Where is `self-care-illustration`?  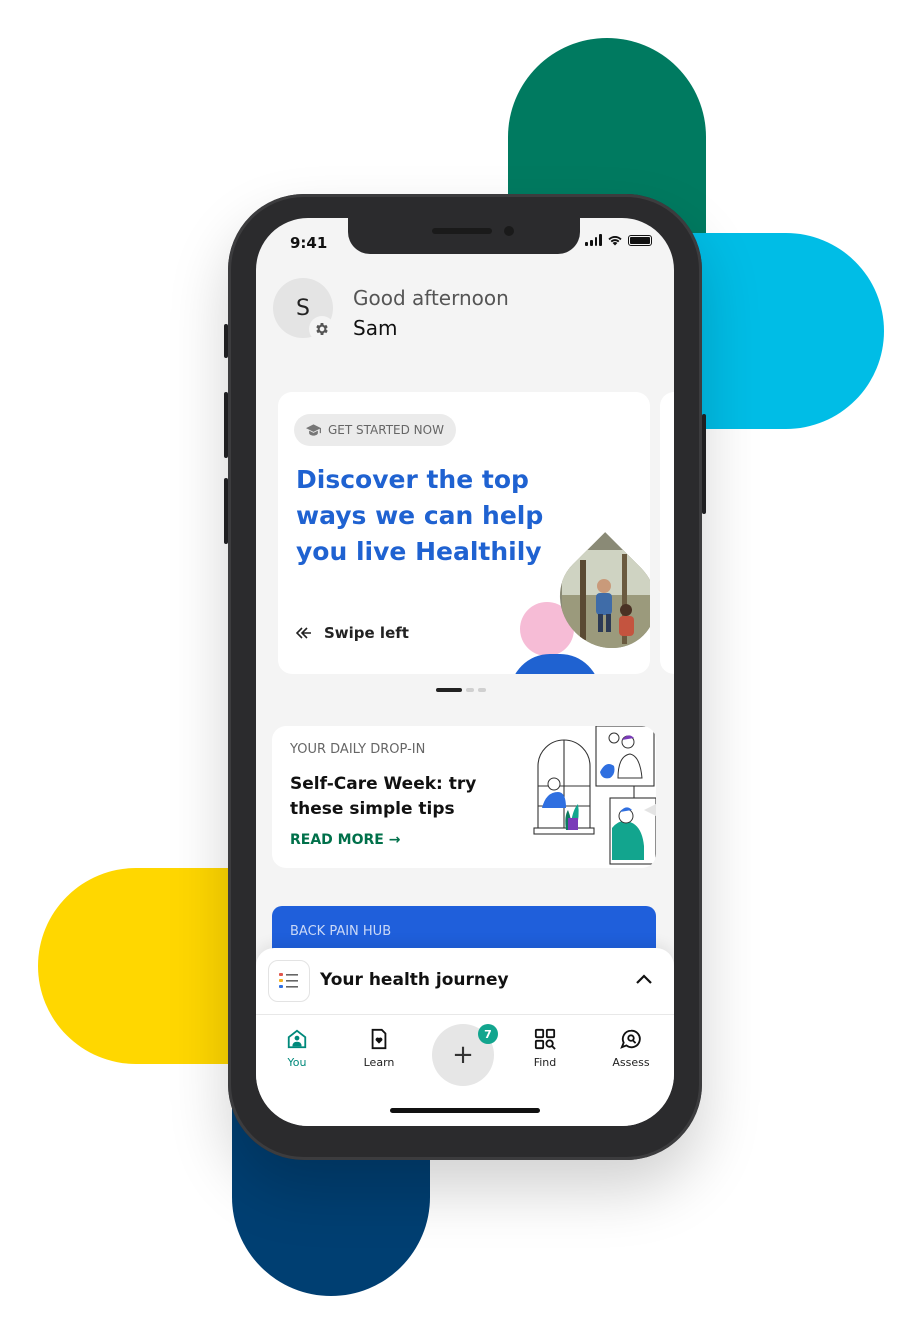 self-care-illustration is located at coordinates (594, 795).